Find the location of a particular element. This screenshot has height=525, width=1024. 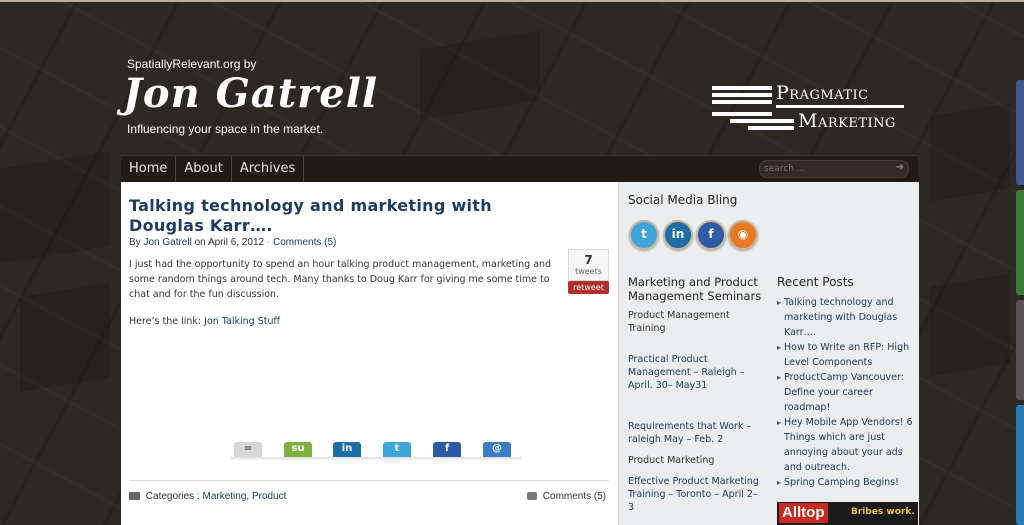

site-title: Jon Gatrell is located at coordinates (250, 93).